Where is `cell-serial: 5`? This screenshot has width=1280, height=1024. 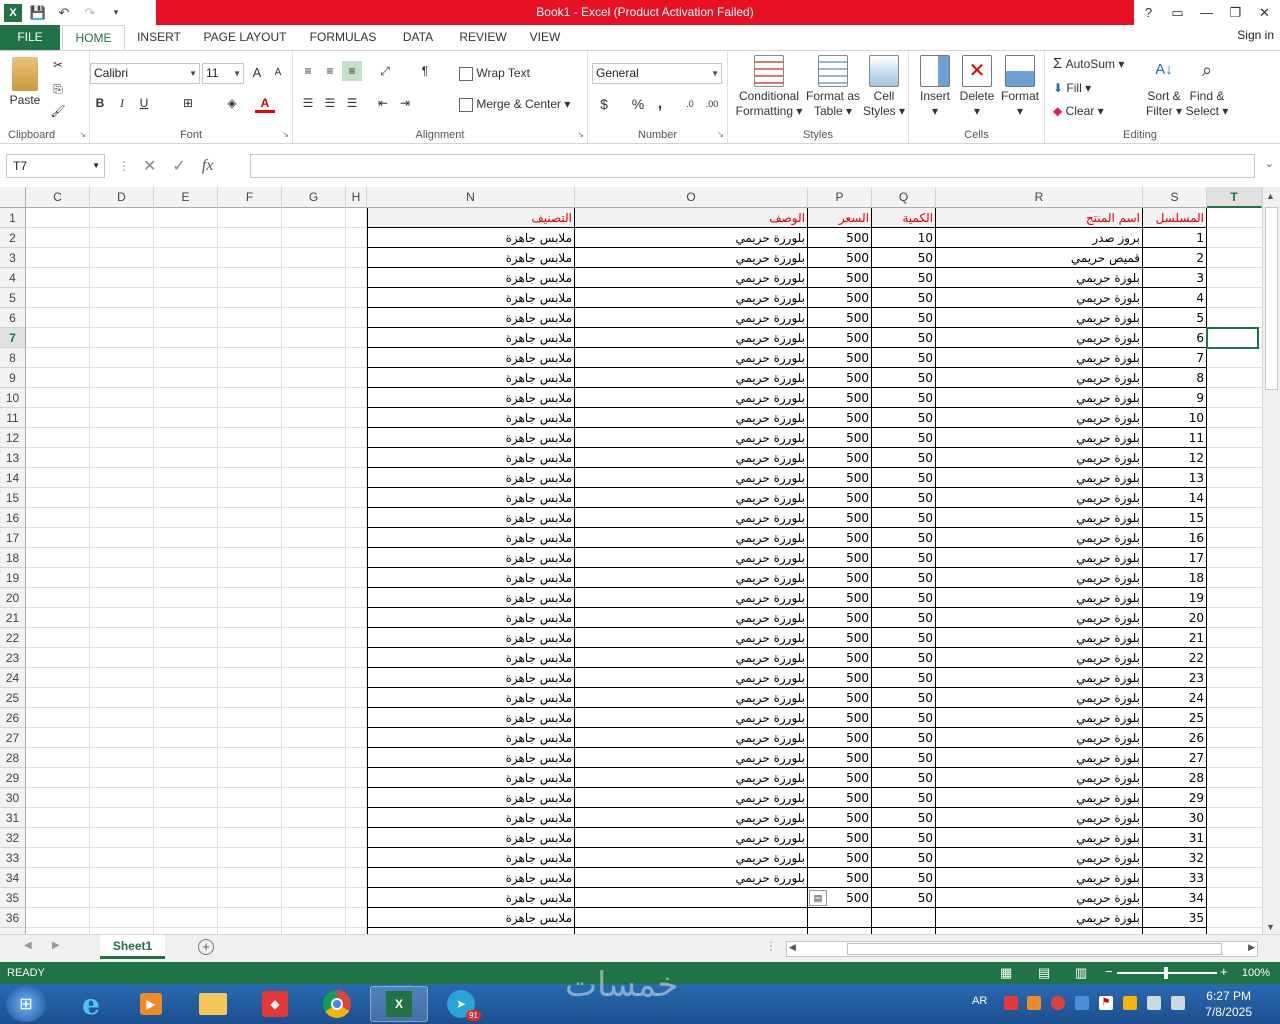 cell-serial: 5 is located at coordinates (1175, 318).